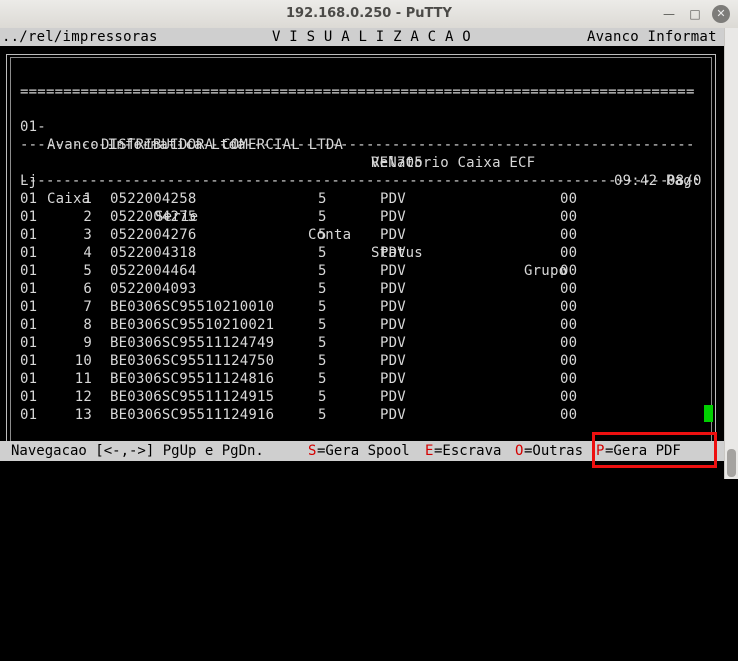 This screenshot has height=661, width=738. I want to click on window-title: 192.168.0.250 - PuTTY, so click(369, 13).